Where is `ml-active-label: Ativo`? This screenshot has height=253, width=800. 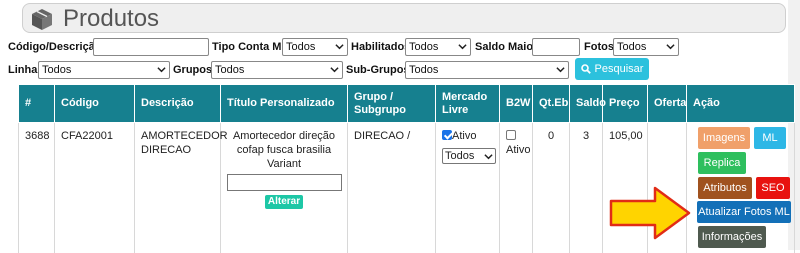 ml-active-label: Ativo is located at coordinates (464, 136).